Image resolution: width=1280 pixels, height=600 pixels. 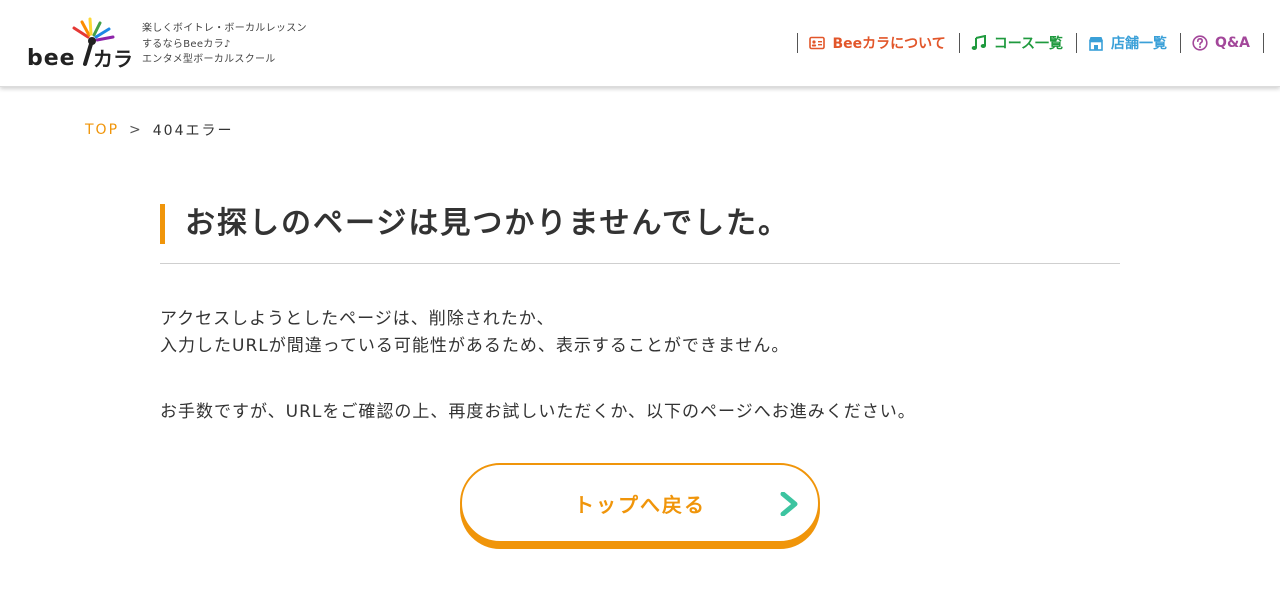 I want to click on global-nav: Beeカラについて コース一覧 店舗一覧 Q&A, so click(x=1030, y=43).